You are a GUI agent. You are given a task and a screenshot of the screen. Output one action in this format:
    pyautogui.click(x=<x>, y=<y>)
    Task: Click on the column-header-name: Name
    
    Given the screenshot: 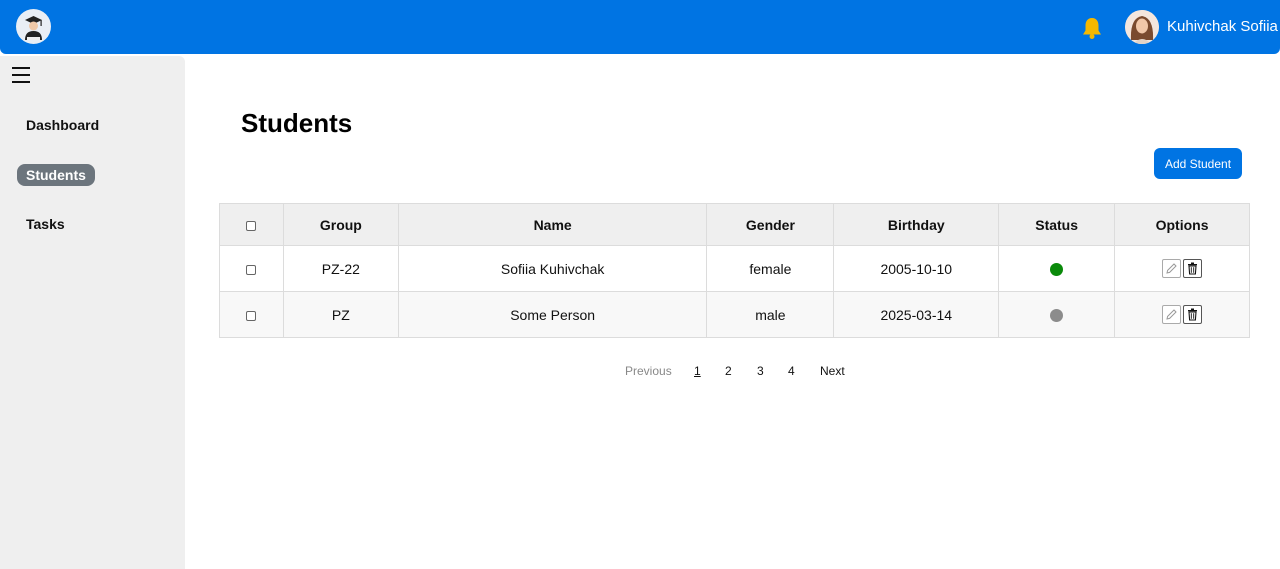 What is the action you would take?
    pyautogui.click(x=552, y=224)
    